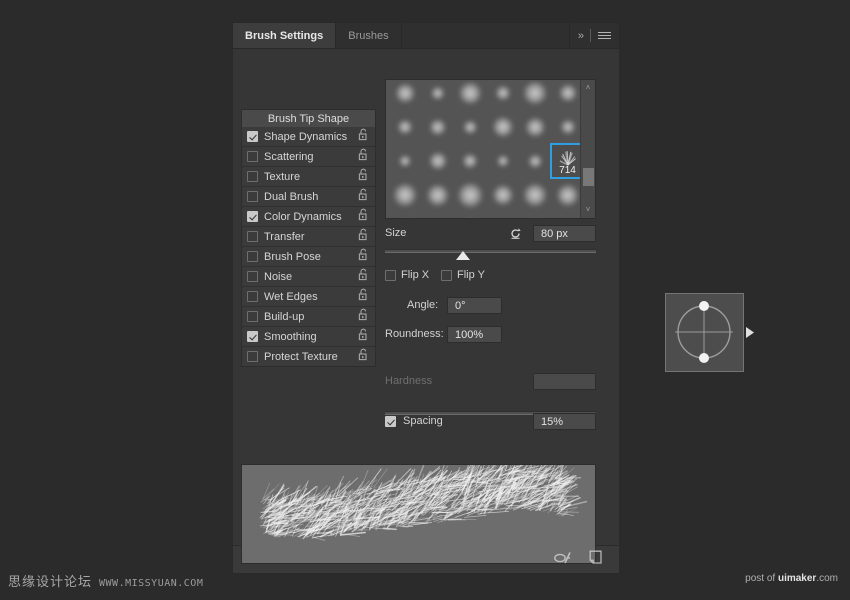 This screenshot has width=850, height=600. I want to click on scroll-up-icon: ˄, so click(588, 88).